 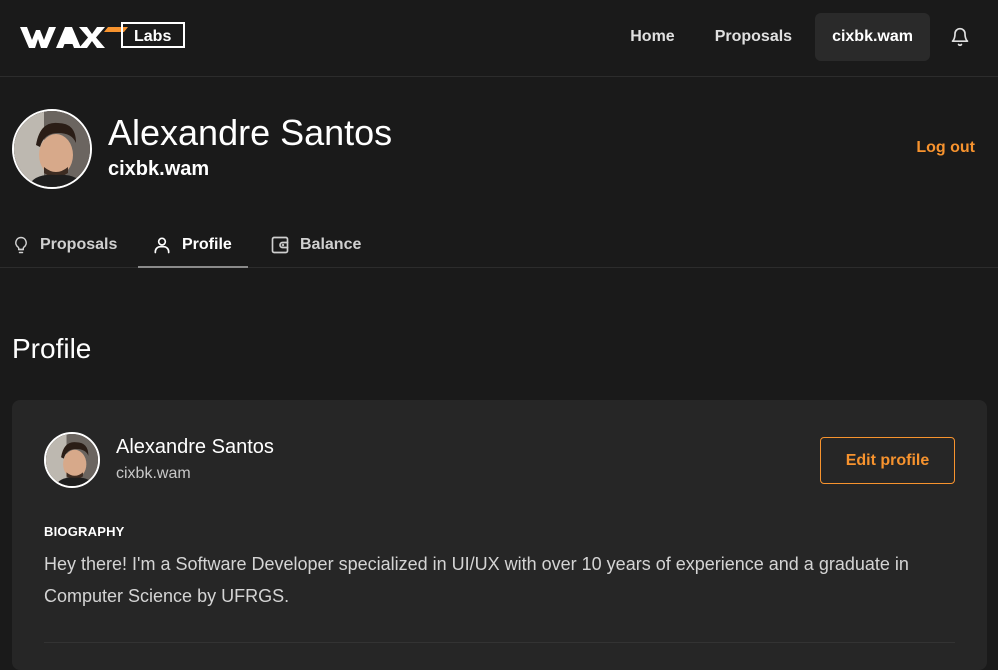 I want to click on divider, so click(x=499, y=642).